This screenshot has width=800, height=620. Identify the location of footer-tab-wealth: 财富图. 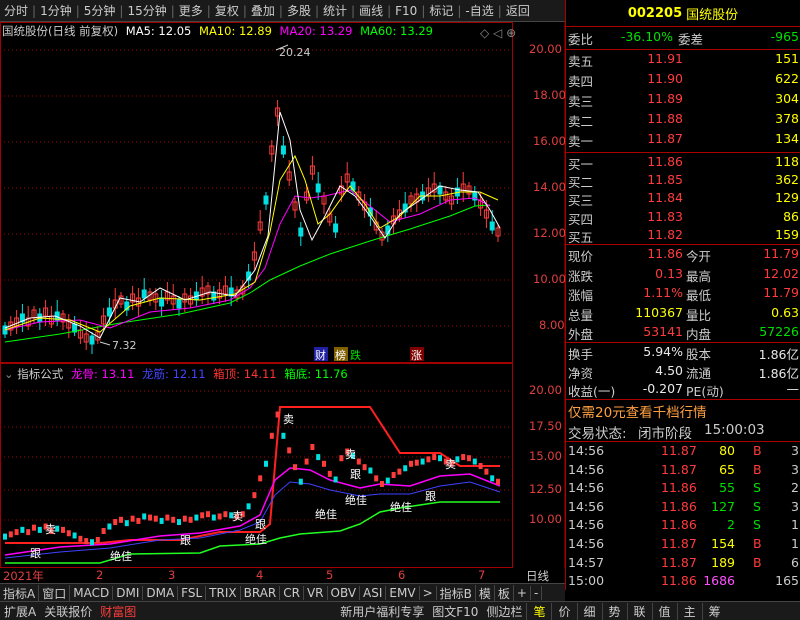
(118, 611).